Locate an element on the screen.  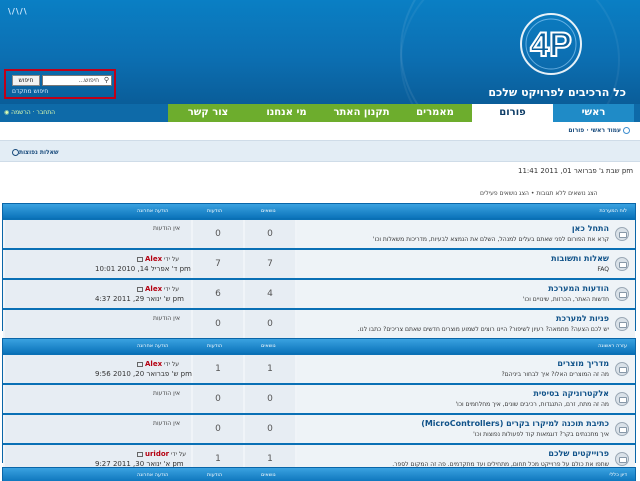
site-logo: 4P is located at coordinates (551, 44).